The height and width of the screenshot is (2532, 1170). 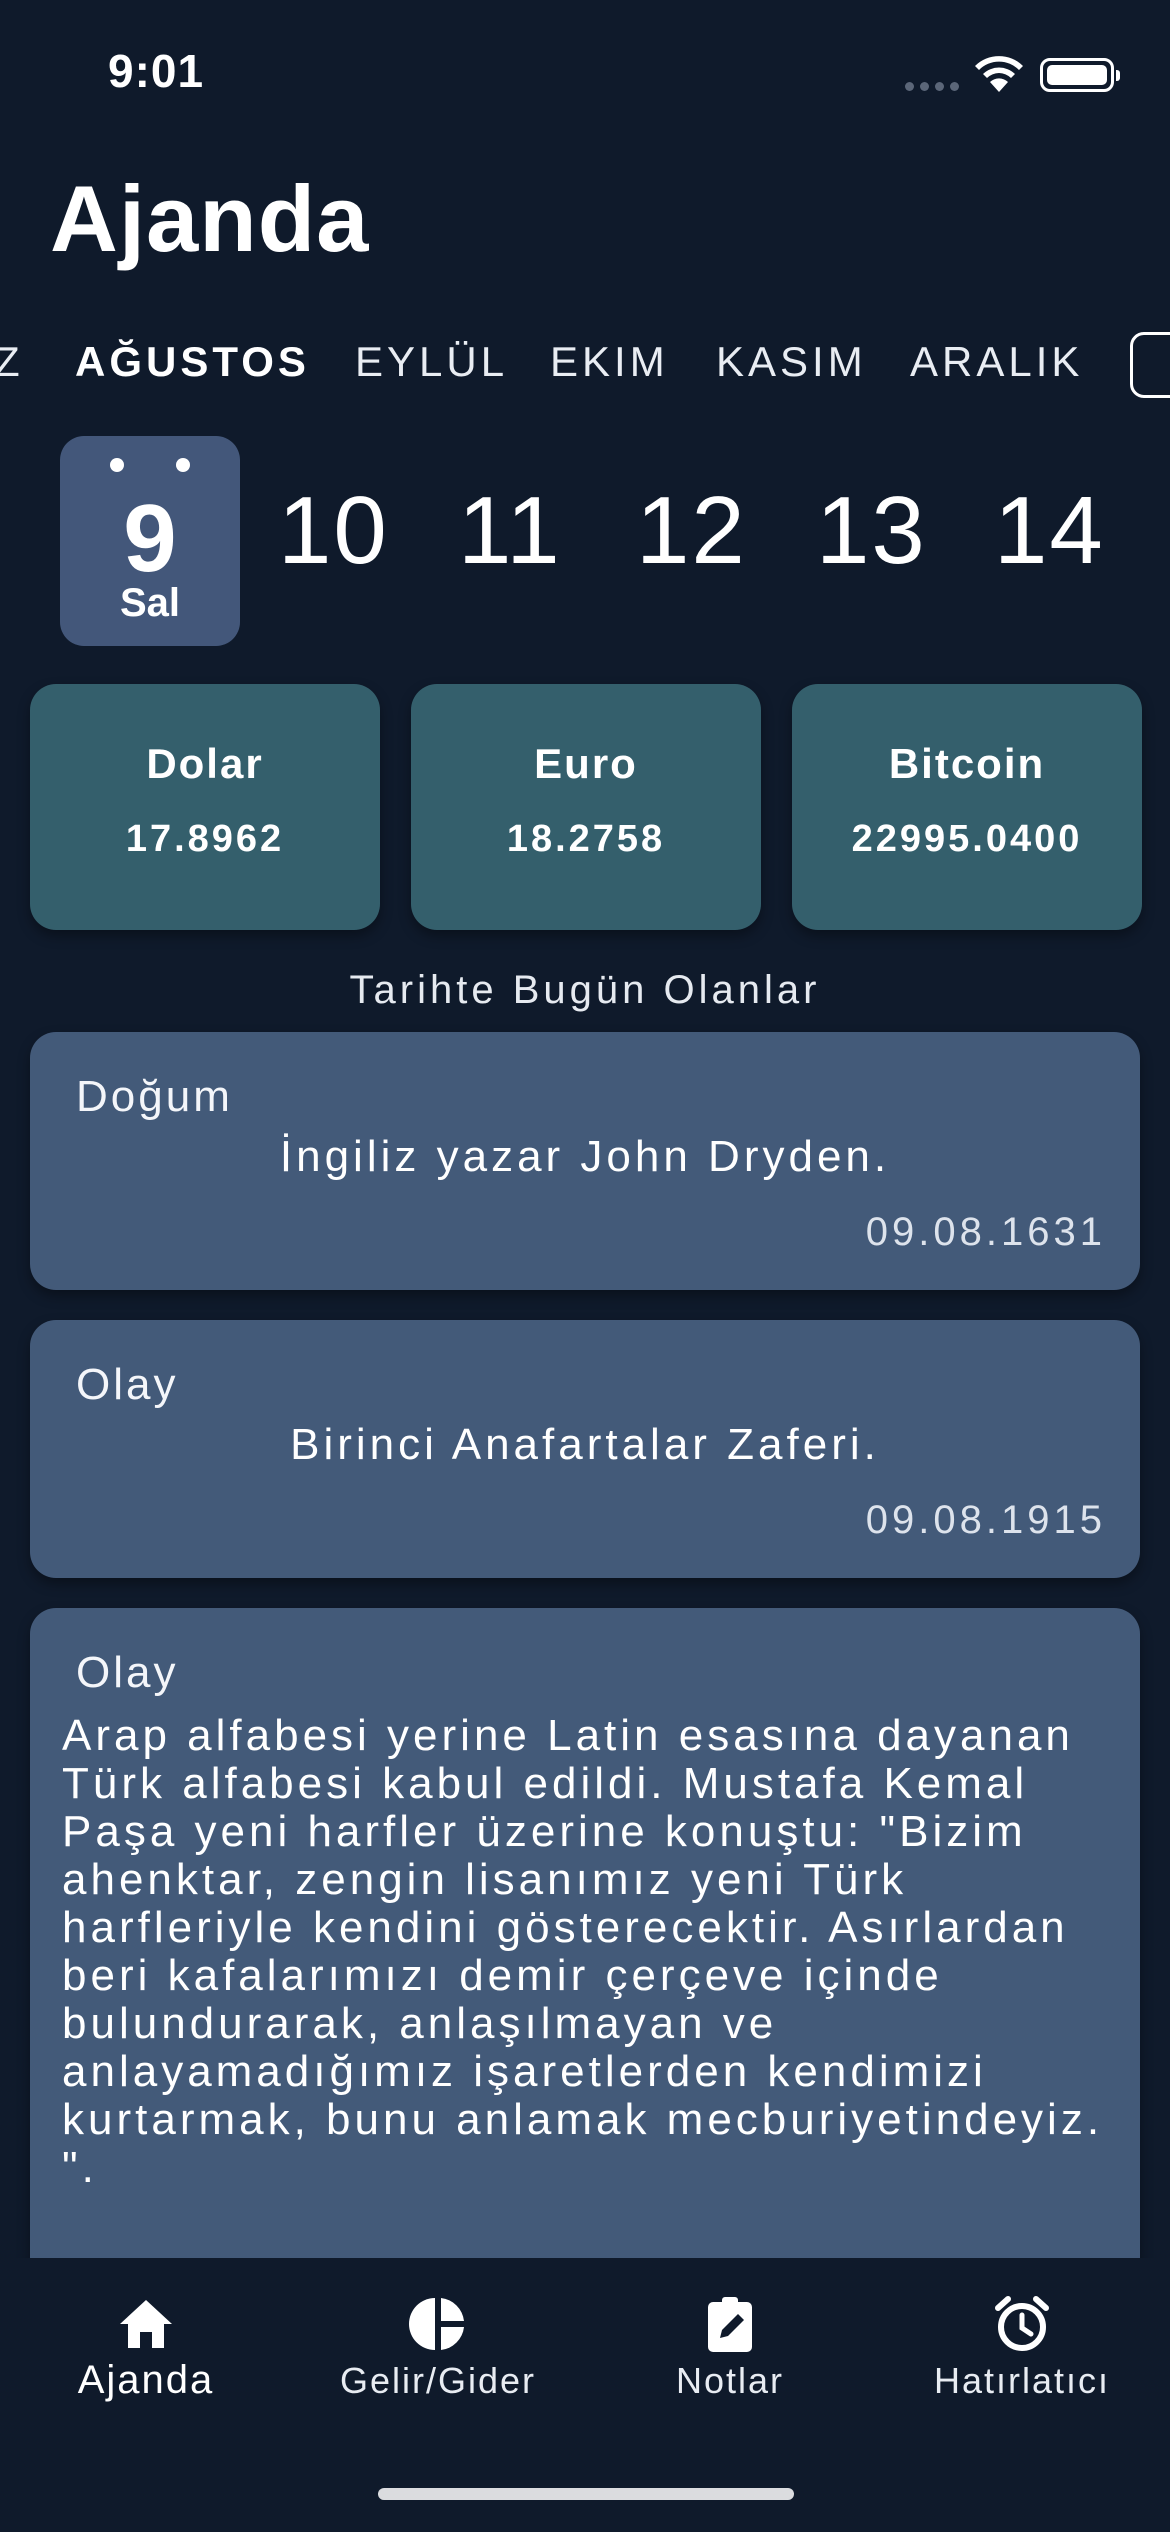 I want to click on currency-card-euro: Euro 18.2758, so click(x=586, y=807).